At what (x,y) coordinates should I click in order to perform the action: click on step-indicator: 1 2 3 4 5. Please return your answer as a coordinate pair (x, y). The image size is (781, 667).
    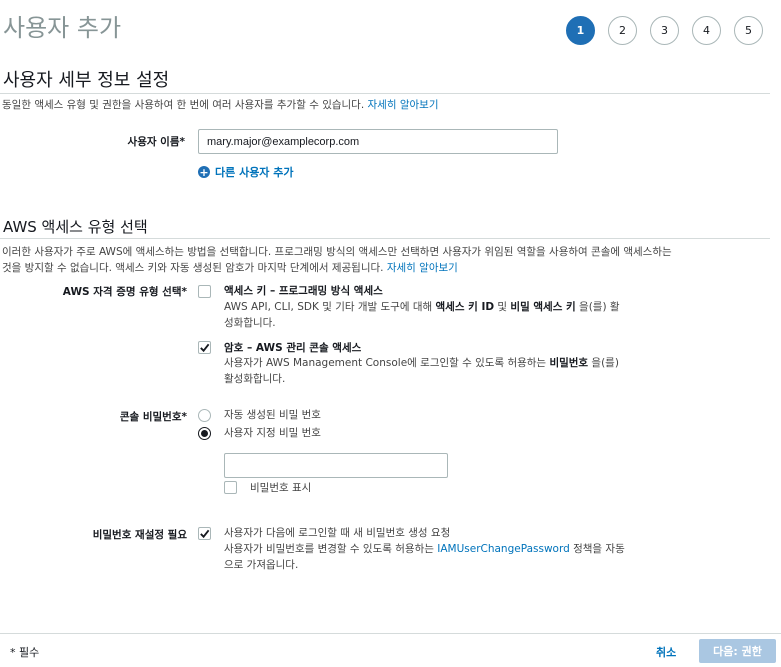
    Looking at the image, I should click on (664, 30).